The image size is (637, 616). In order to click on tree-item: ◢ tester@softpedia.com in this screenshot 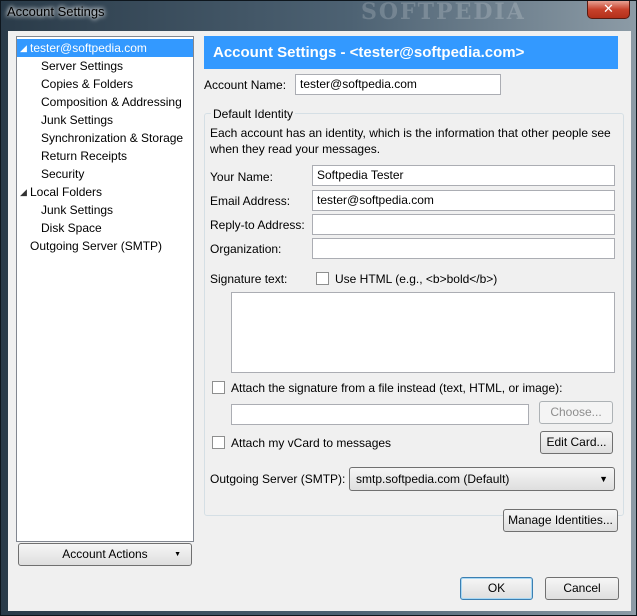, I will do `click(105, 48)`.